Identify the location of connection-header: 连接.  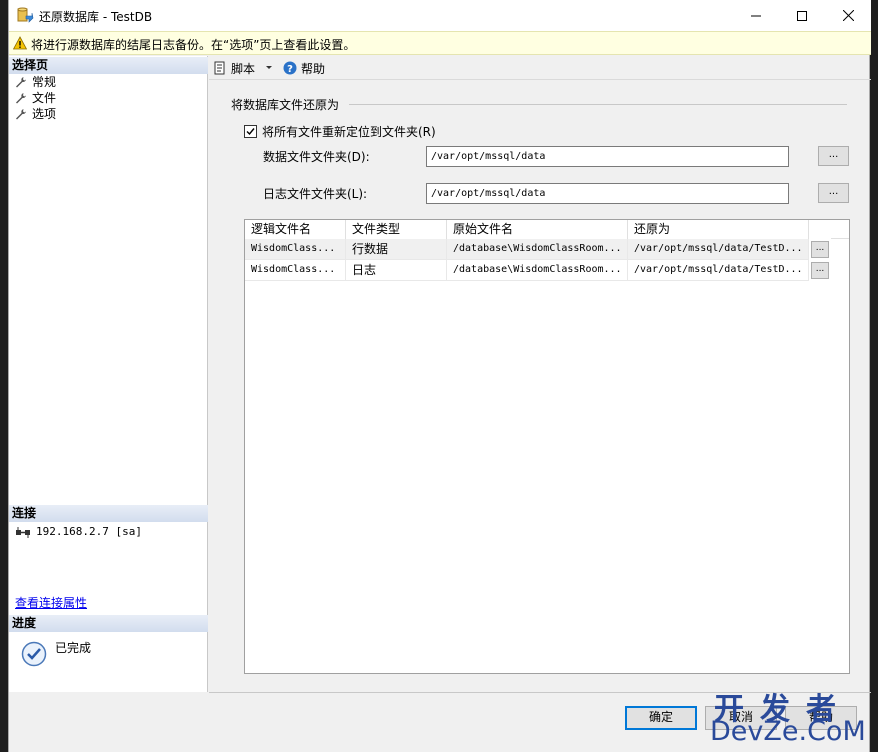
(108, 513).